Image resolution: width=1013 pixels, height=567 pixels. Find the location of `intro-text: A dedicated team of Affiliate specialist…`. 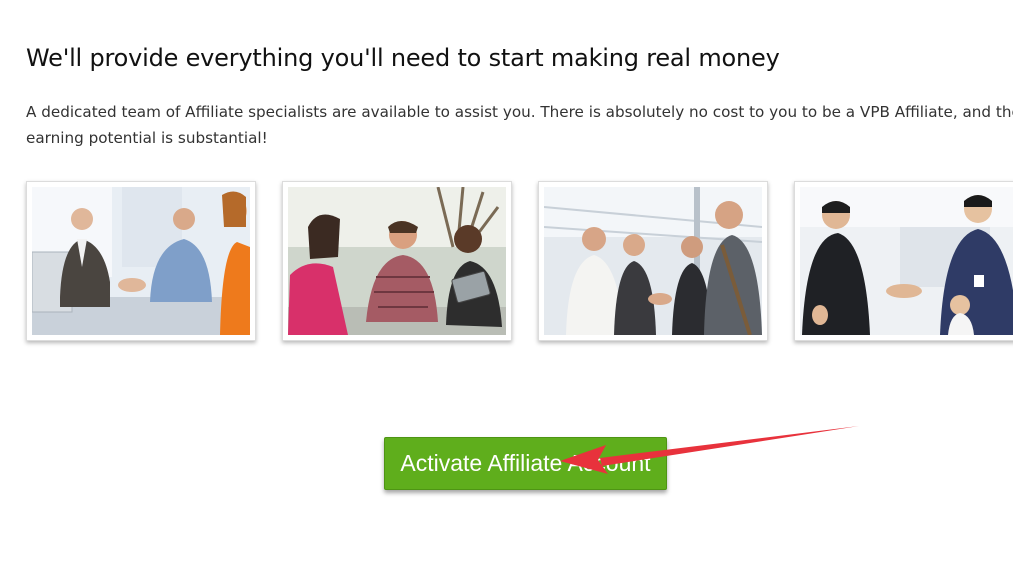

intro-text: A dedicated team of Affiliate specialist… is located at coordinates (519, 125).